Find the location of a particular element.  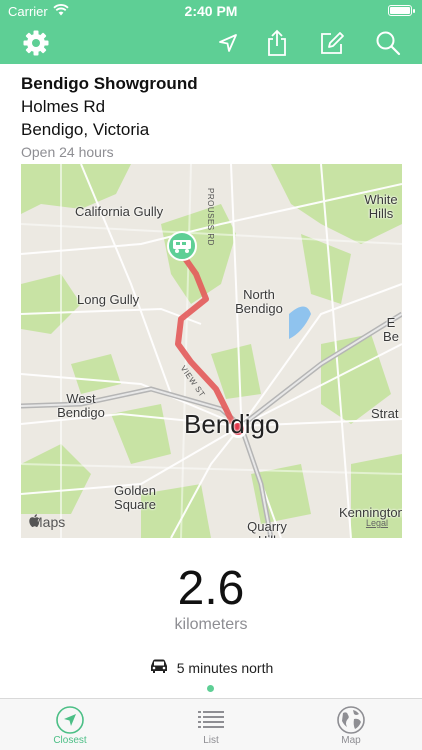

tab-map-label: Map is located at coordinates (351, 740).